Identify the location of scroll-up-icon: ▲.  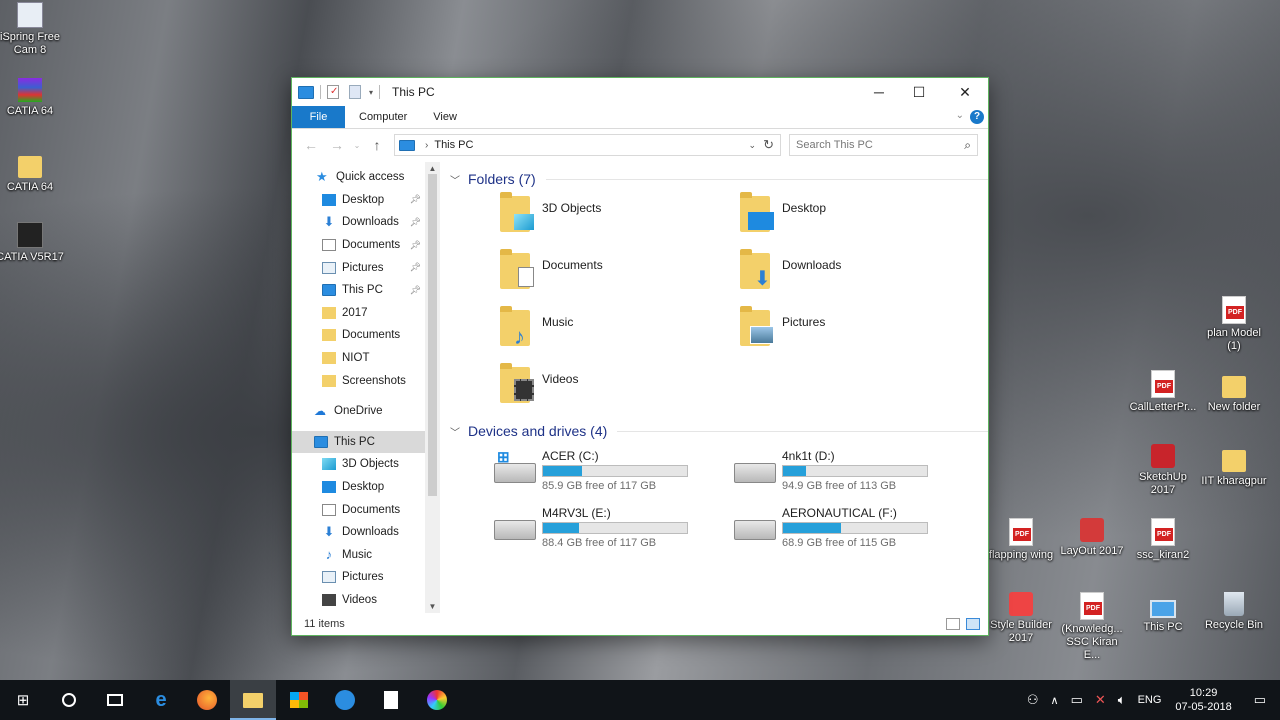
(432, 168).